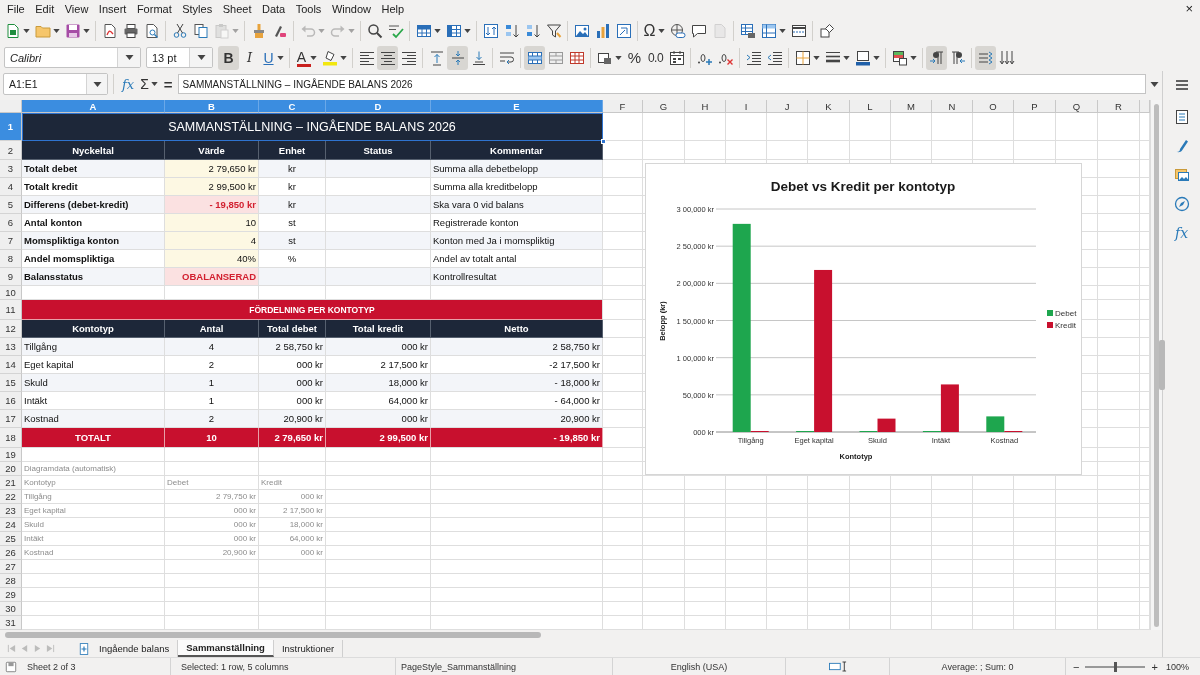  I want to click on close-button: ×, so click(1189, 8).